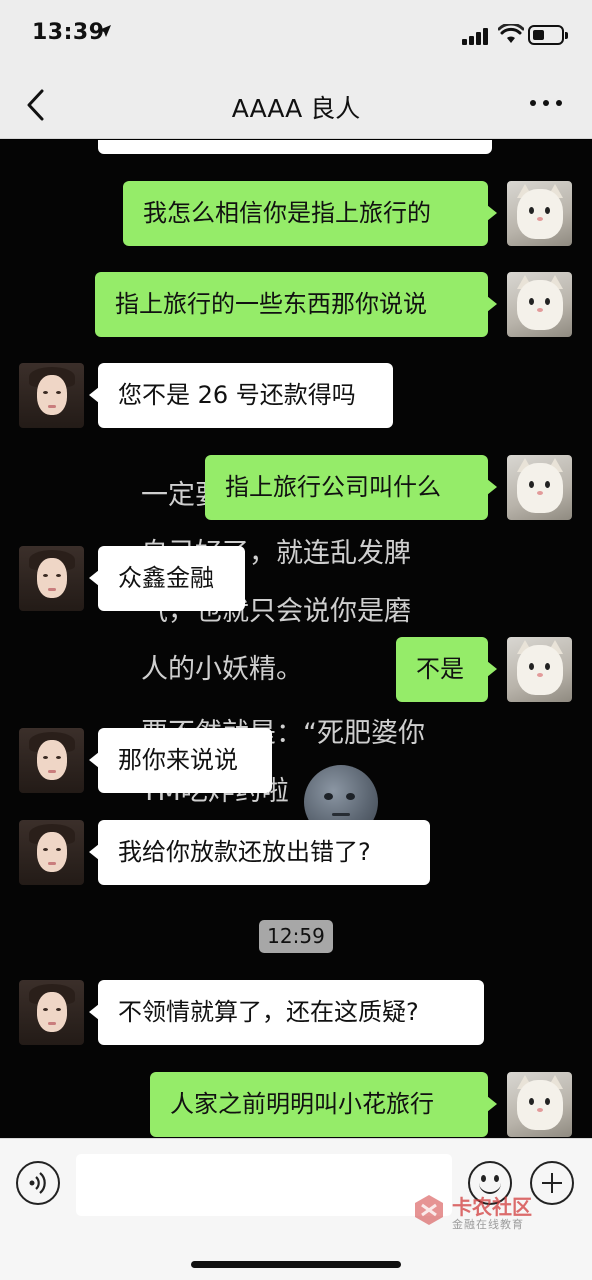  What do you see at coordinates (38, 1183) in the screenshot?
I see `voice-input-icon` at bounding box center [38, 1183].